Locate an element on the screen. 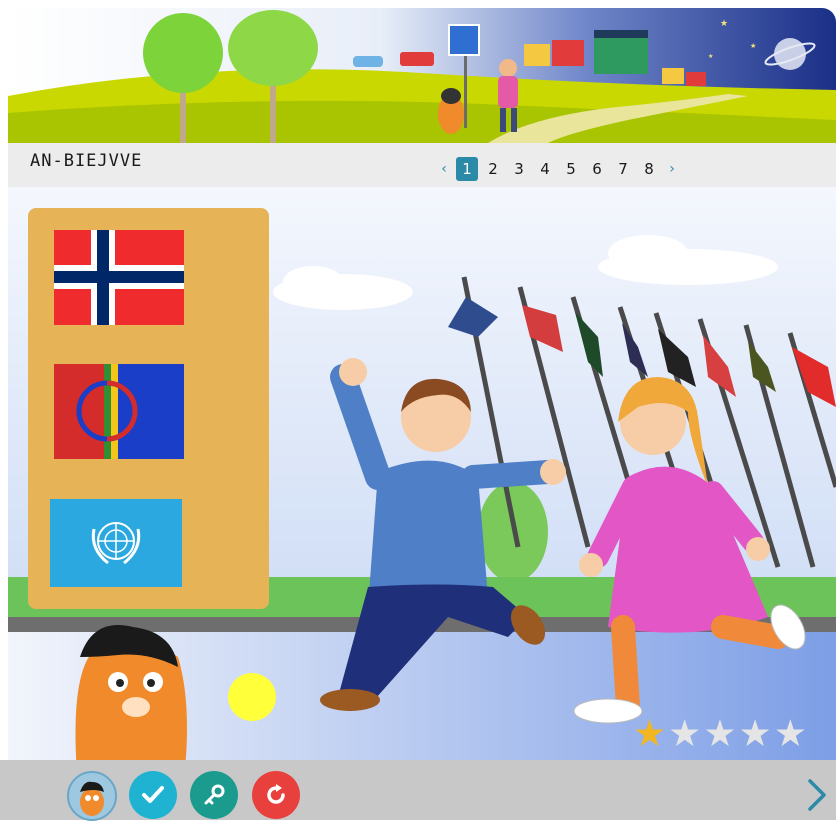 Image resolution: width=836 pixels, height=821 pixels. page-navigation: ‹ 1 2 3 4 5 6 7 8 › is located at coordinates (558, 169).